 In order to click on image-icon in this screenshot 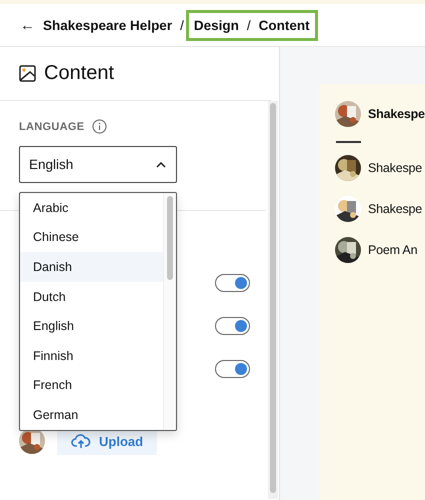, I will do `click(27, 73)`.